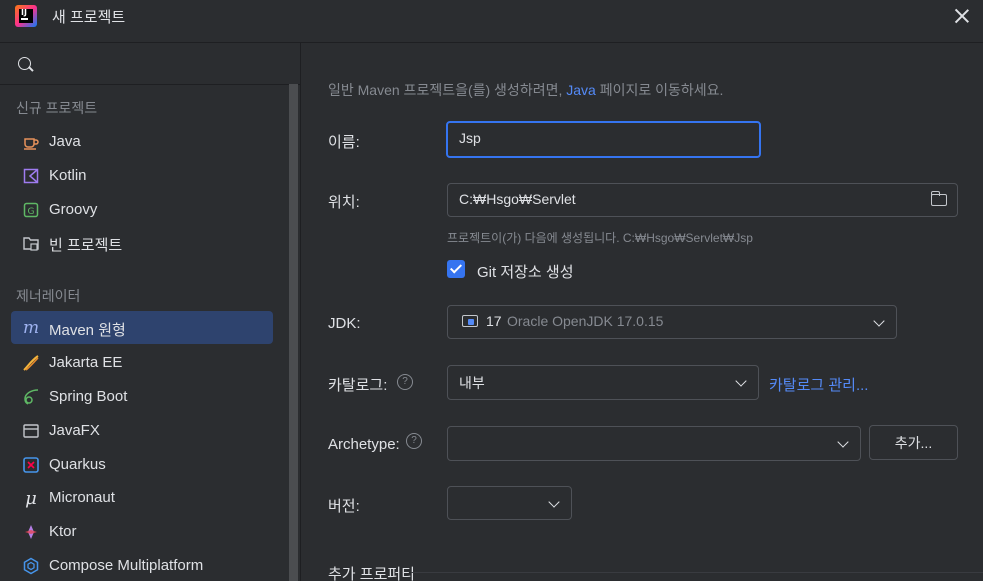 This screenshot has height=581, width=983. What do you see at coordinates (358, 385) in the screenshot?
I see `catalog-label: 카탈로그:` at bounding box center [358, 385].